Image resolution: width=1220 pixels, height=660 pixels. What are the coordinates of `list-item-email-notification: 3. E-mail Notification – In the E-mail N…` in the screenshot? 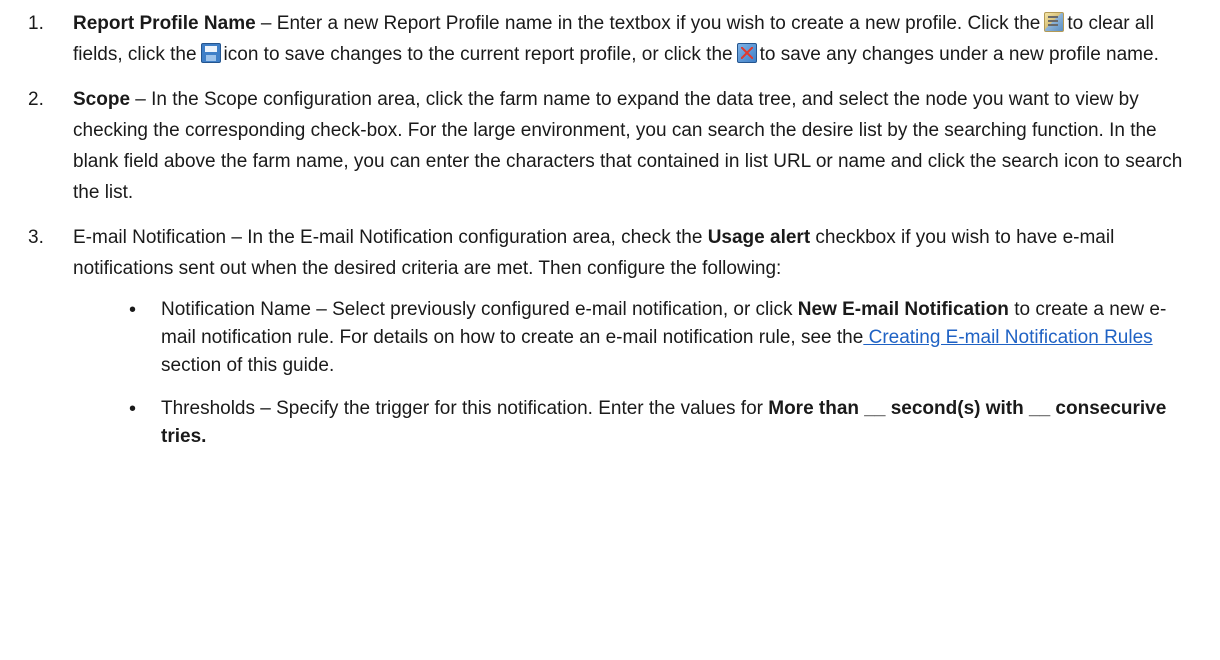 It's located at (609, 253).